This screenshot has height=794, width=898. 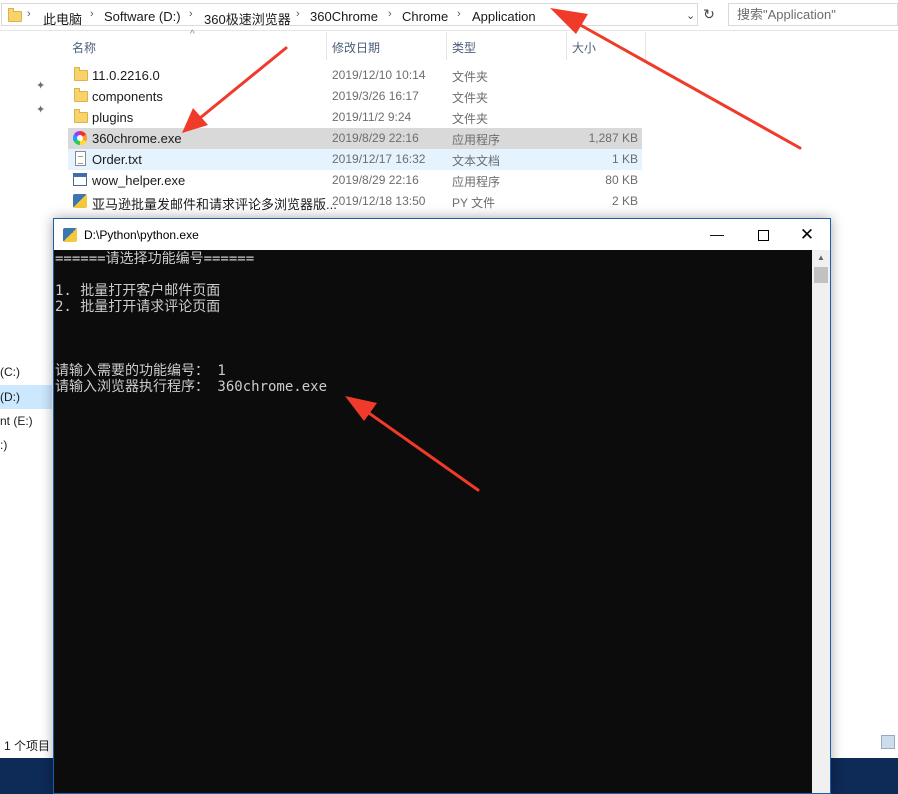 I want to click on file-type: 文本文档, so click(x=476, y=161).